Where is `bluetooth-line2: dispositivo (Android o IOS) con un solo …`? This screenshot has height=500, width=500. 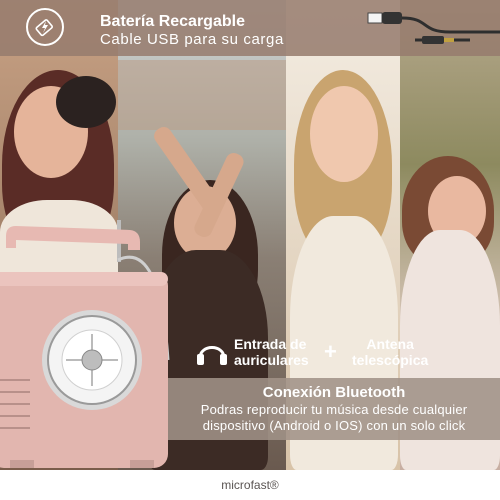
bluetooth-line2: dispositivo (Android o IOS) con un solo … is located at coordinates (334, 425).